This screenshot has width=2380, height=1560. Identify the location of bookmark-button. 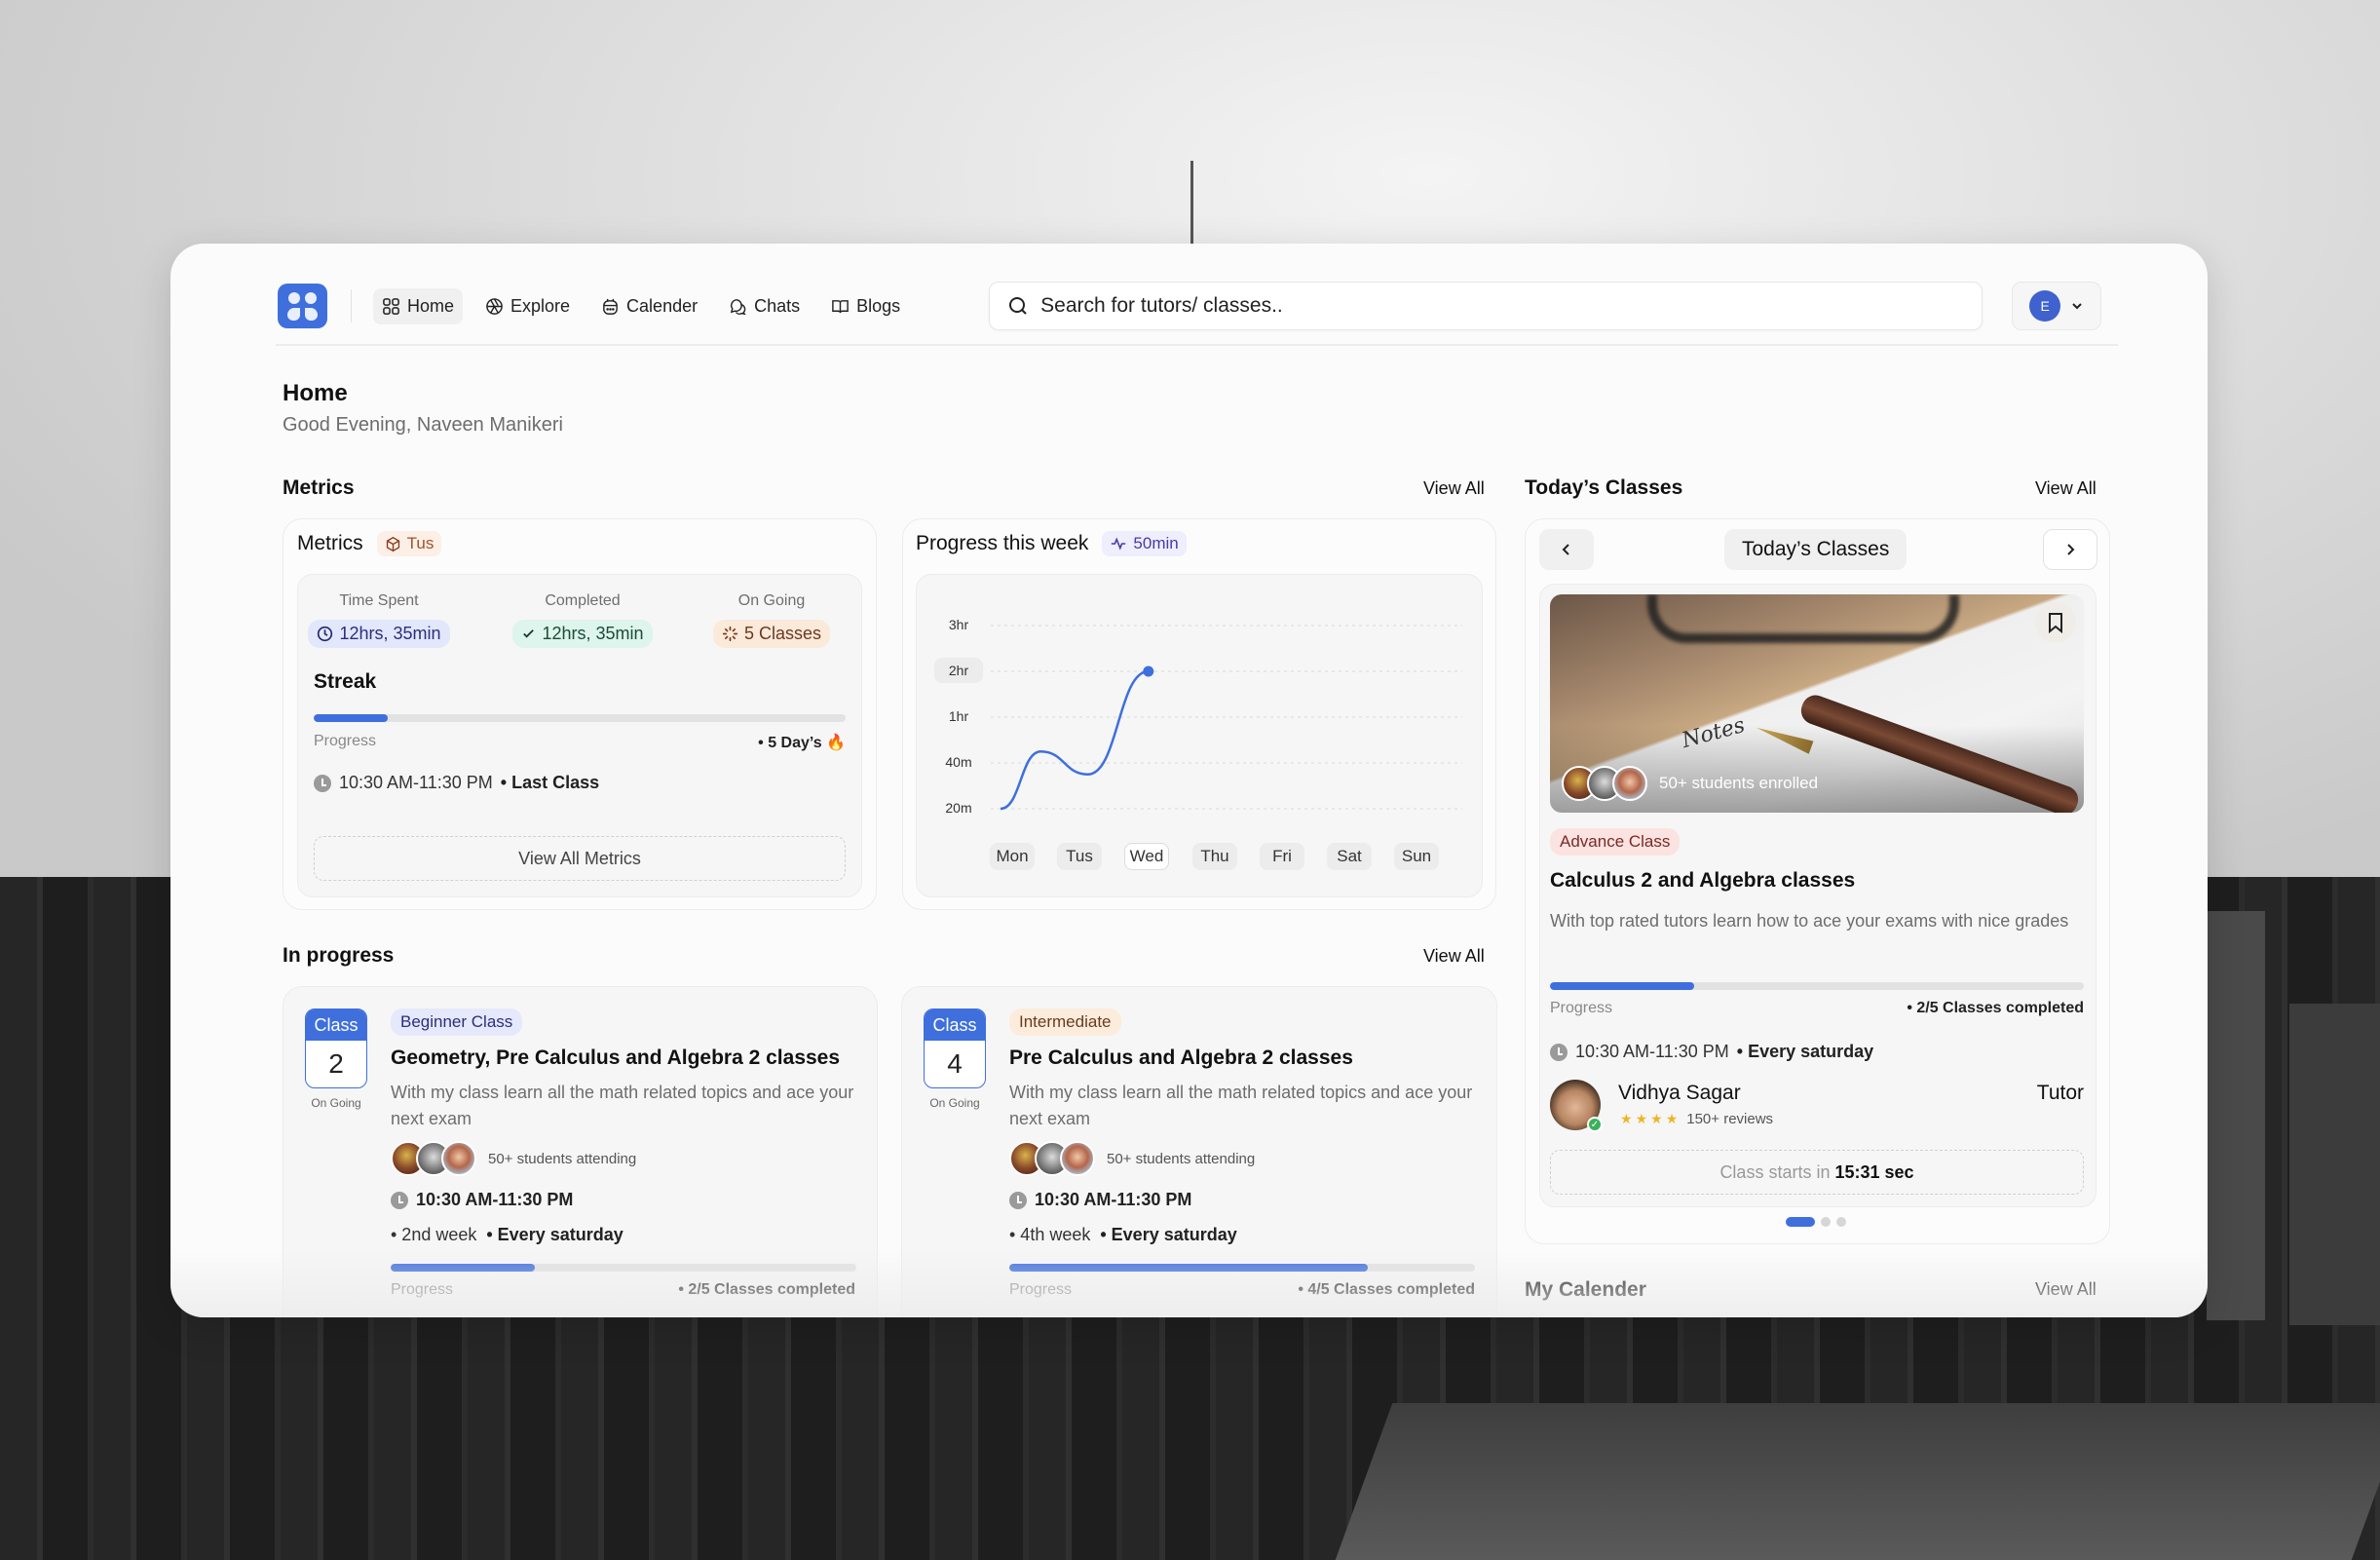
(2055, 622).